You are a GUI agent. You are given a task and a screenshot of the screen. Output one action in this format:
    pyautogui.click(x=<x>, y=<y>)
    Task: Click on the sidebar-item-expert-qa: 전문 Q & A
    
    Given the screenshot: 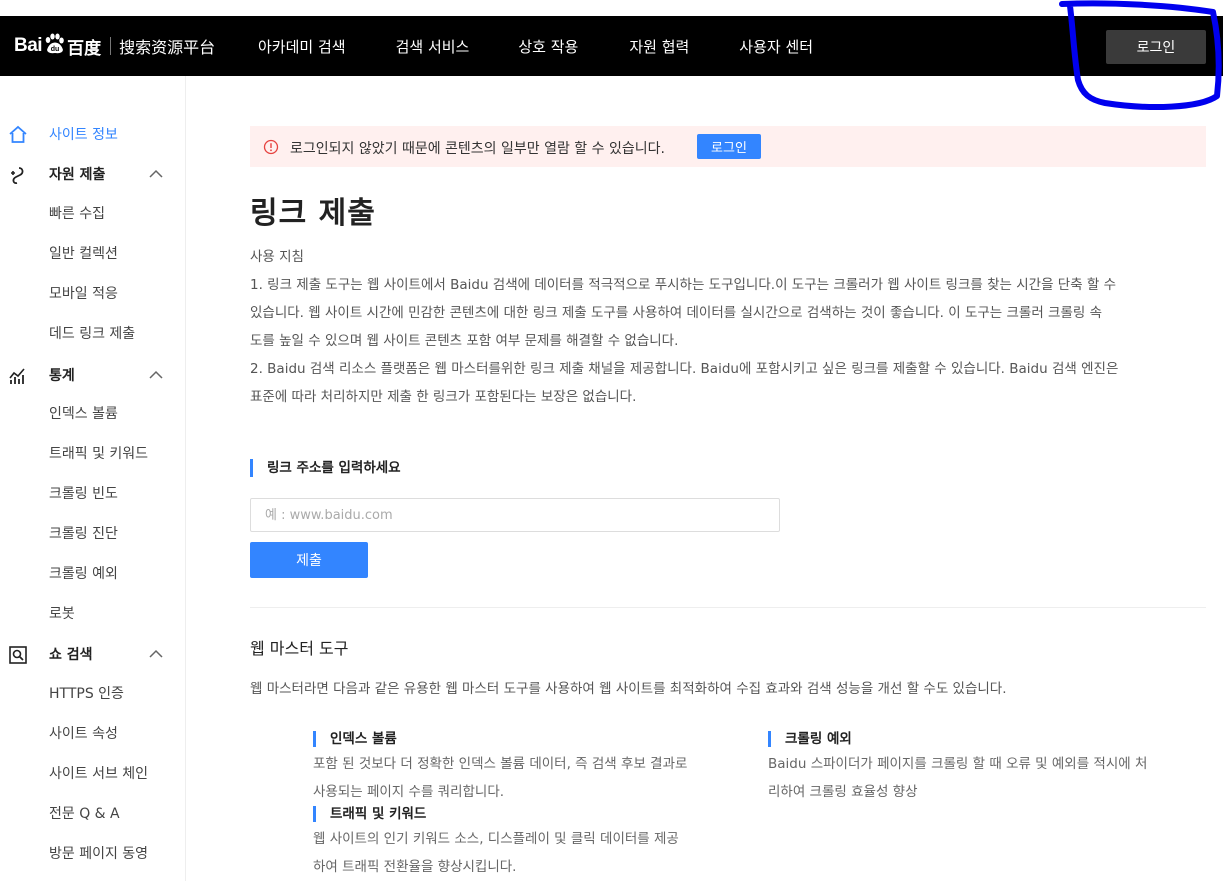 What is the action you would take?
    pyautogui.click(x=84, y=813)
    